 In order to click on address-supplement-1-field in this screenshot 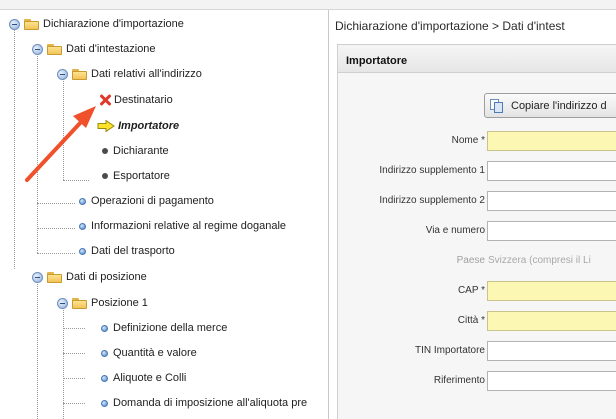, I will do `click(551, 171)`.